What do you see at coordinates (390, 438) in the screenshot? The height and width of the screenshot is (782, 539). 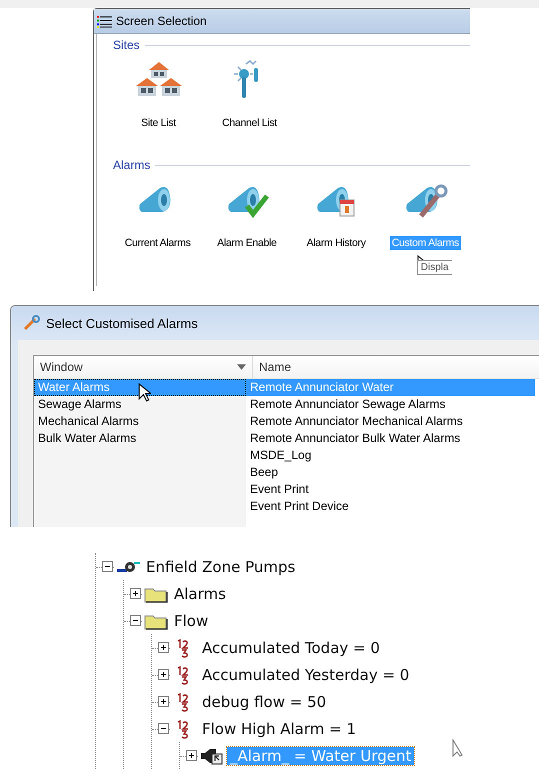 I see `alarm-name: Remote Annunciator Bulk Water Alarms` at bounding box center [390, 438].